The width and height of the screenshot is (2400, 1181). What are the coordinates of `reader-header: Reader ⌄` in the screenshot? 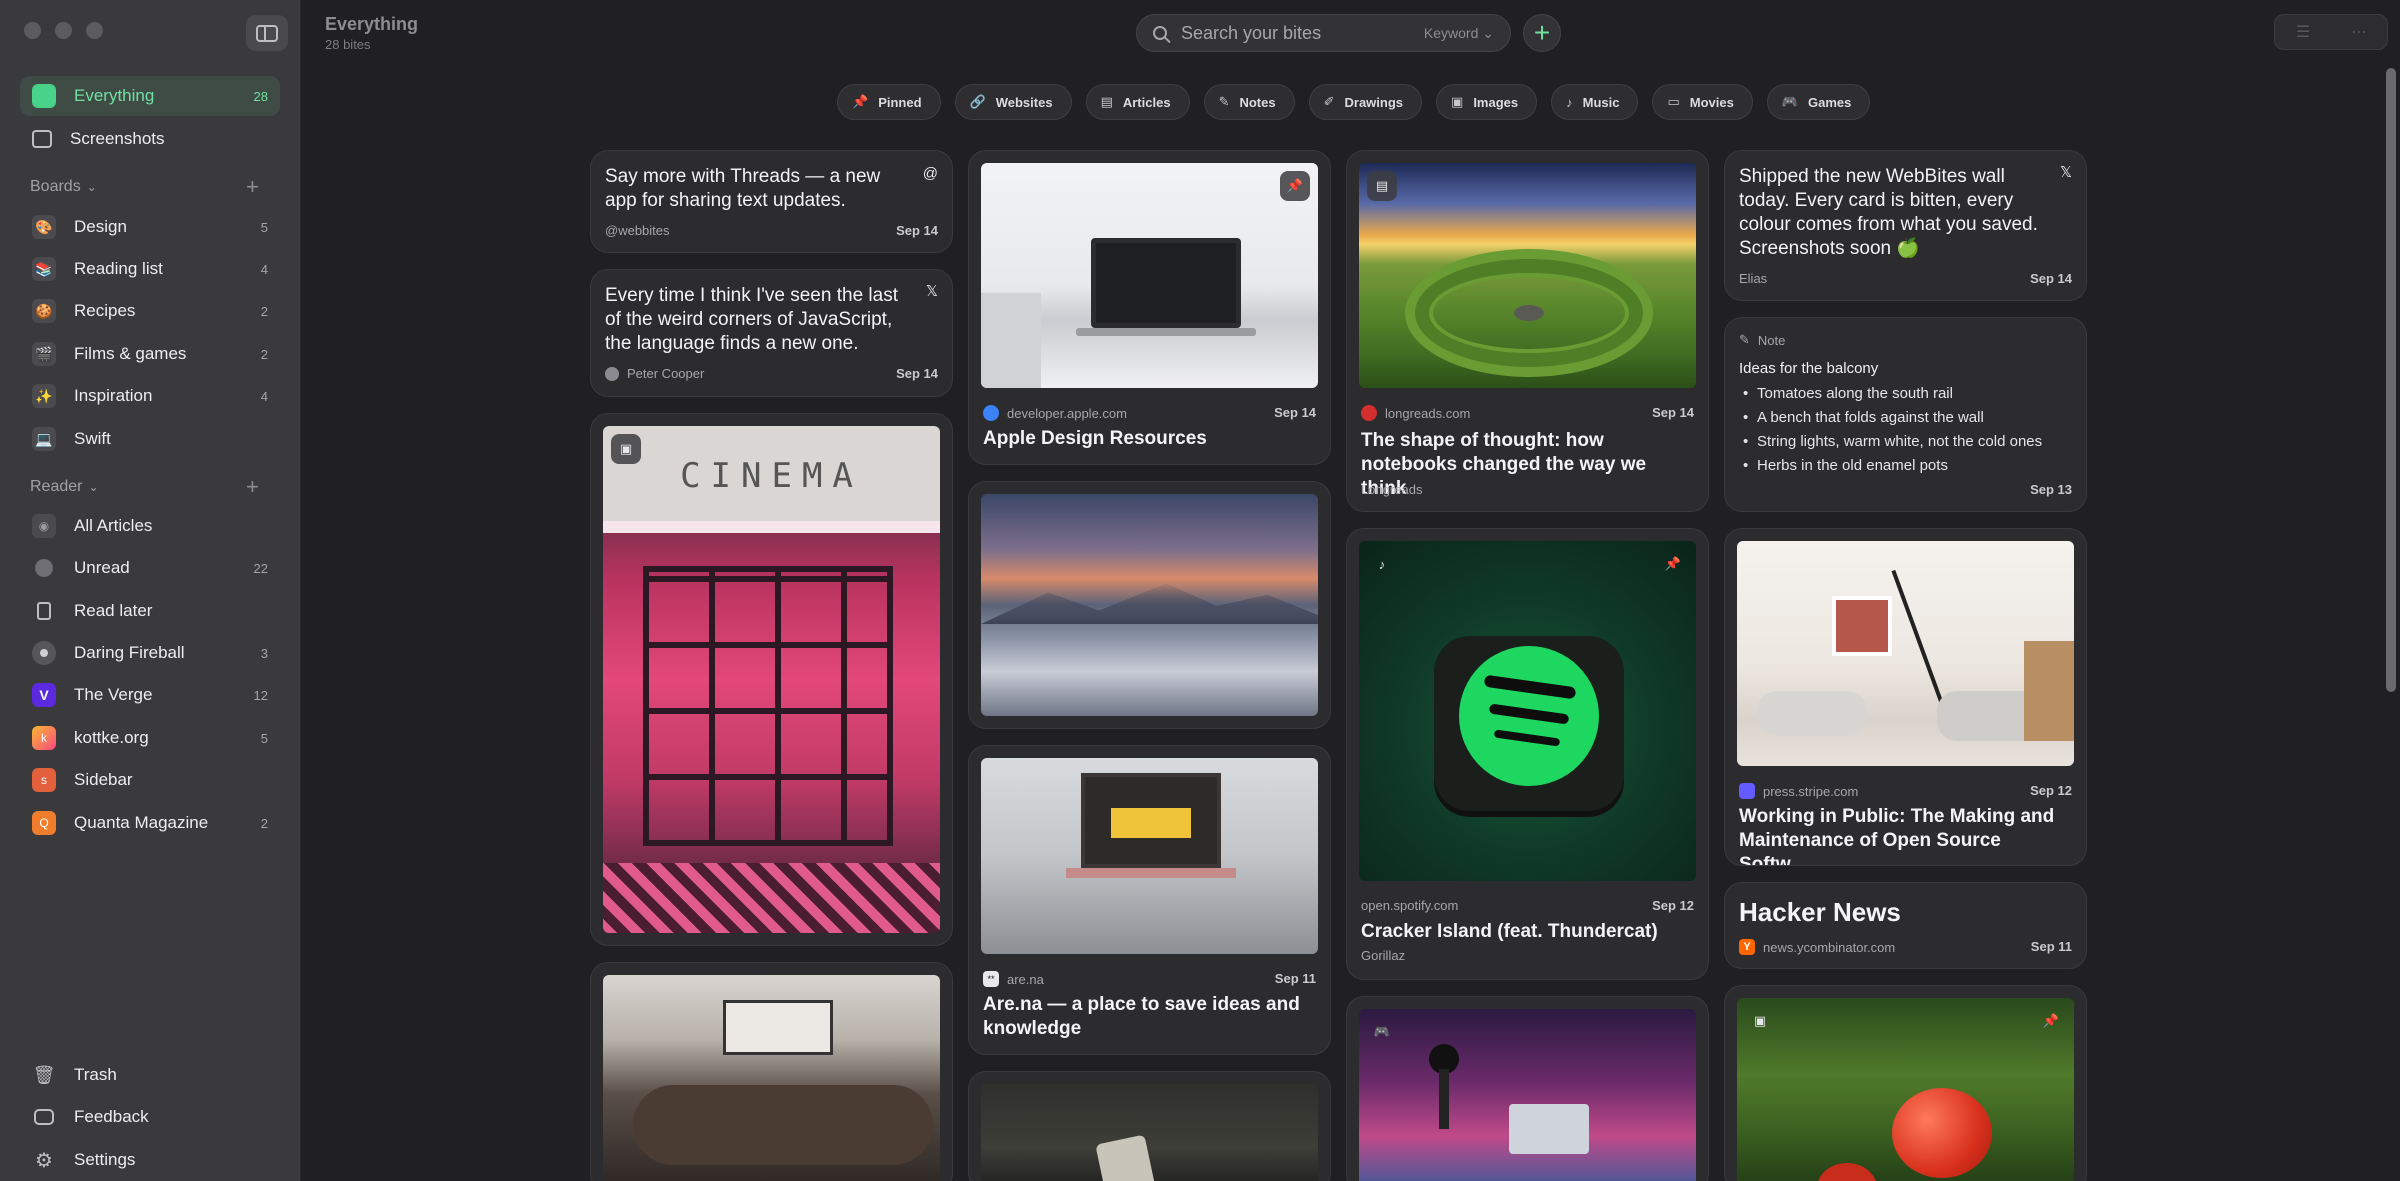 It's located at (64, 487).